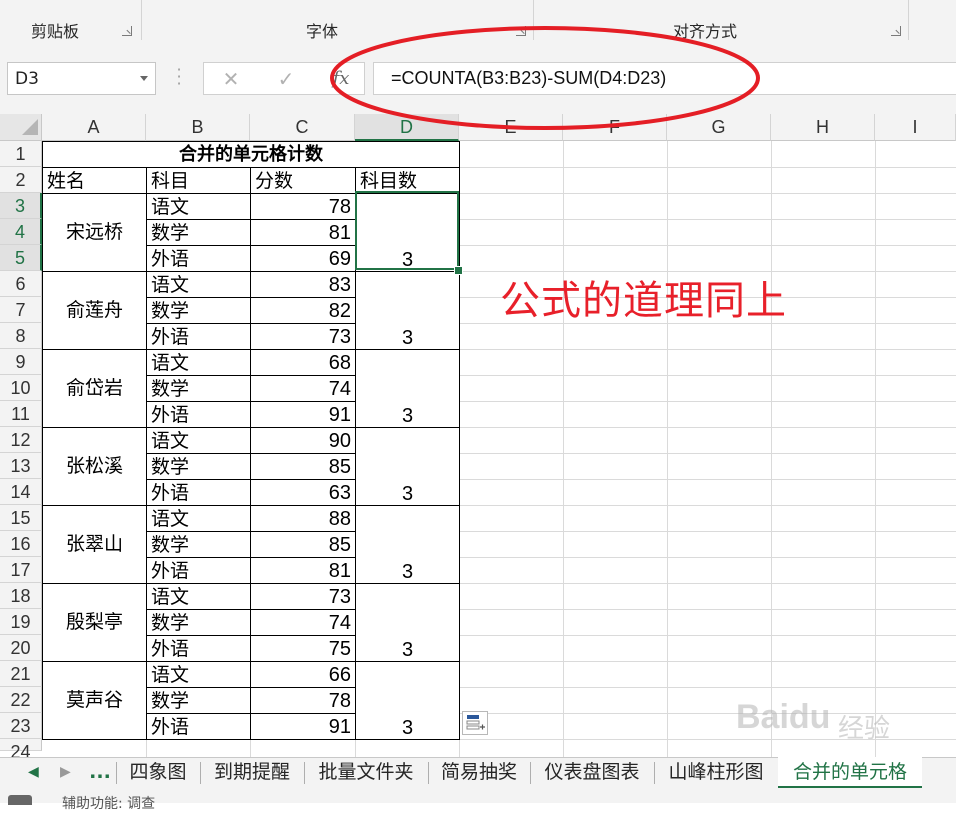  What do you see at coordinates (179, 77) in the screenshot?
I see `formula-bar-grip-icon: · · ·` at bounding box center [179, 77].